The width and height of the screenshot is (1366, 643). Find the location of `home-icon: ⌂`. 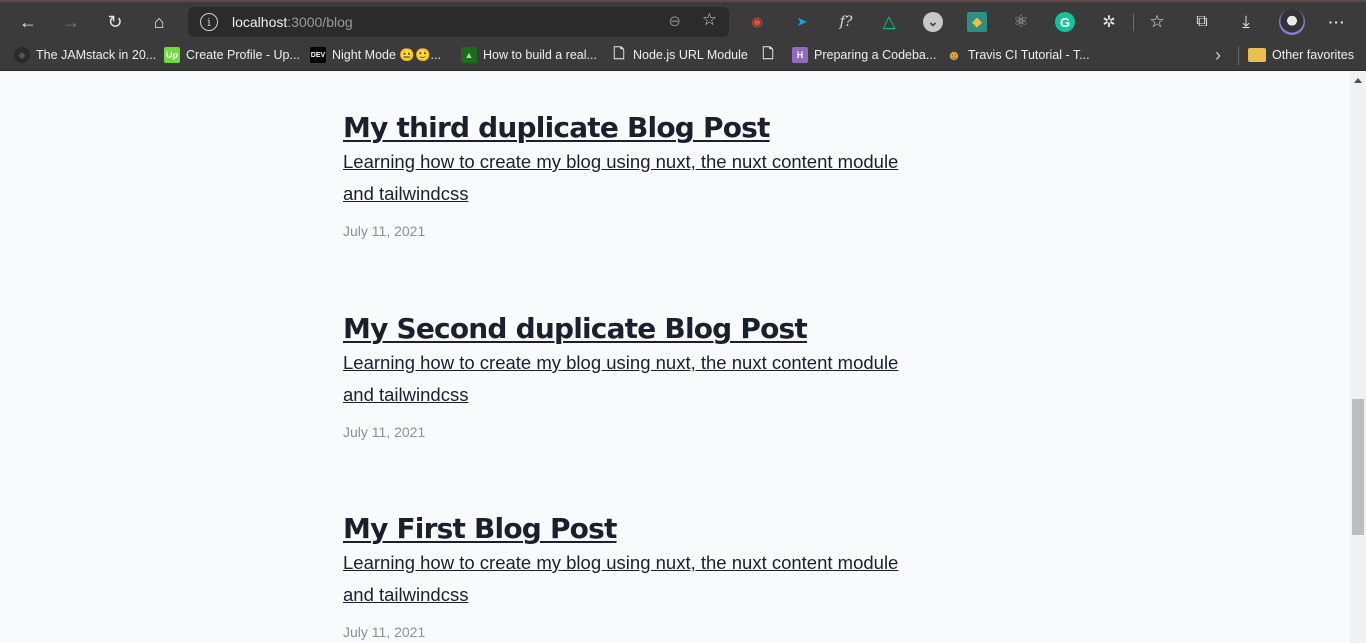

home-icon: ⌂ is located at coordinates (159, 21).